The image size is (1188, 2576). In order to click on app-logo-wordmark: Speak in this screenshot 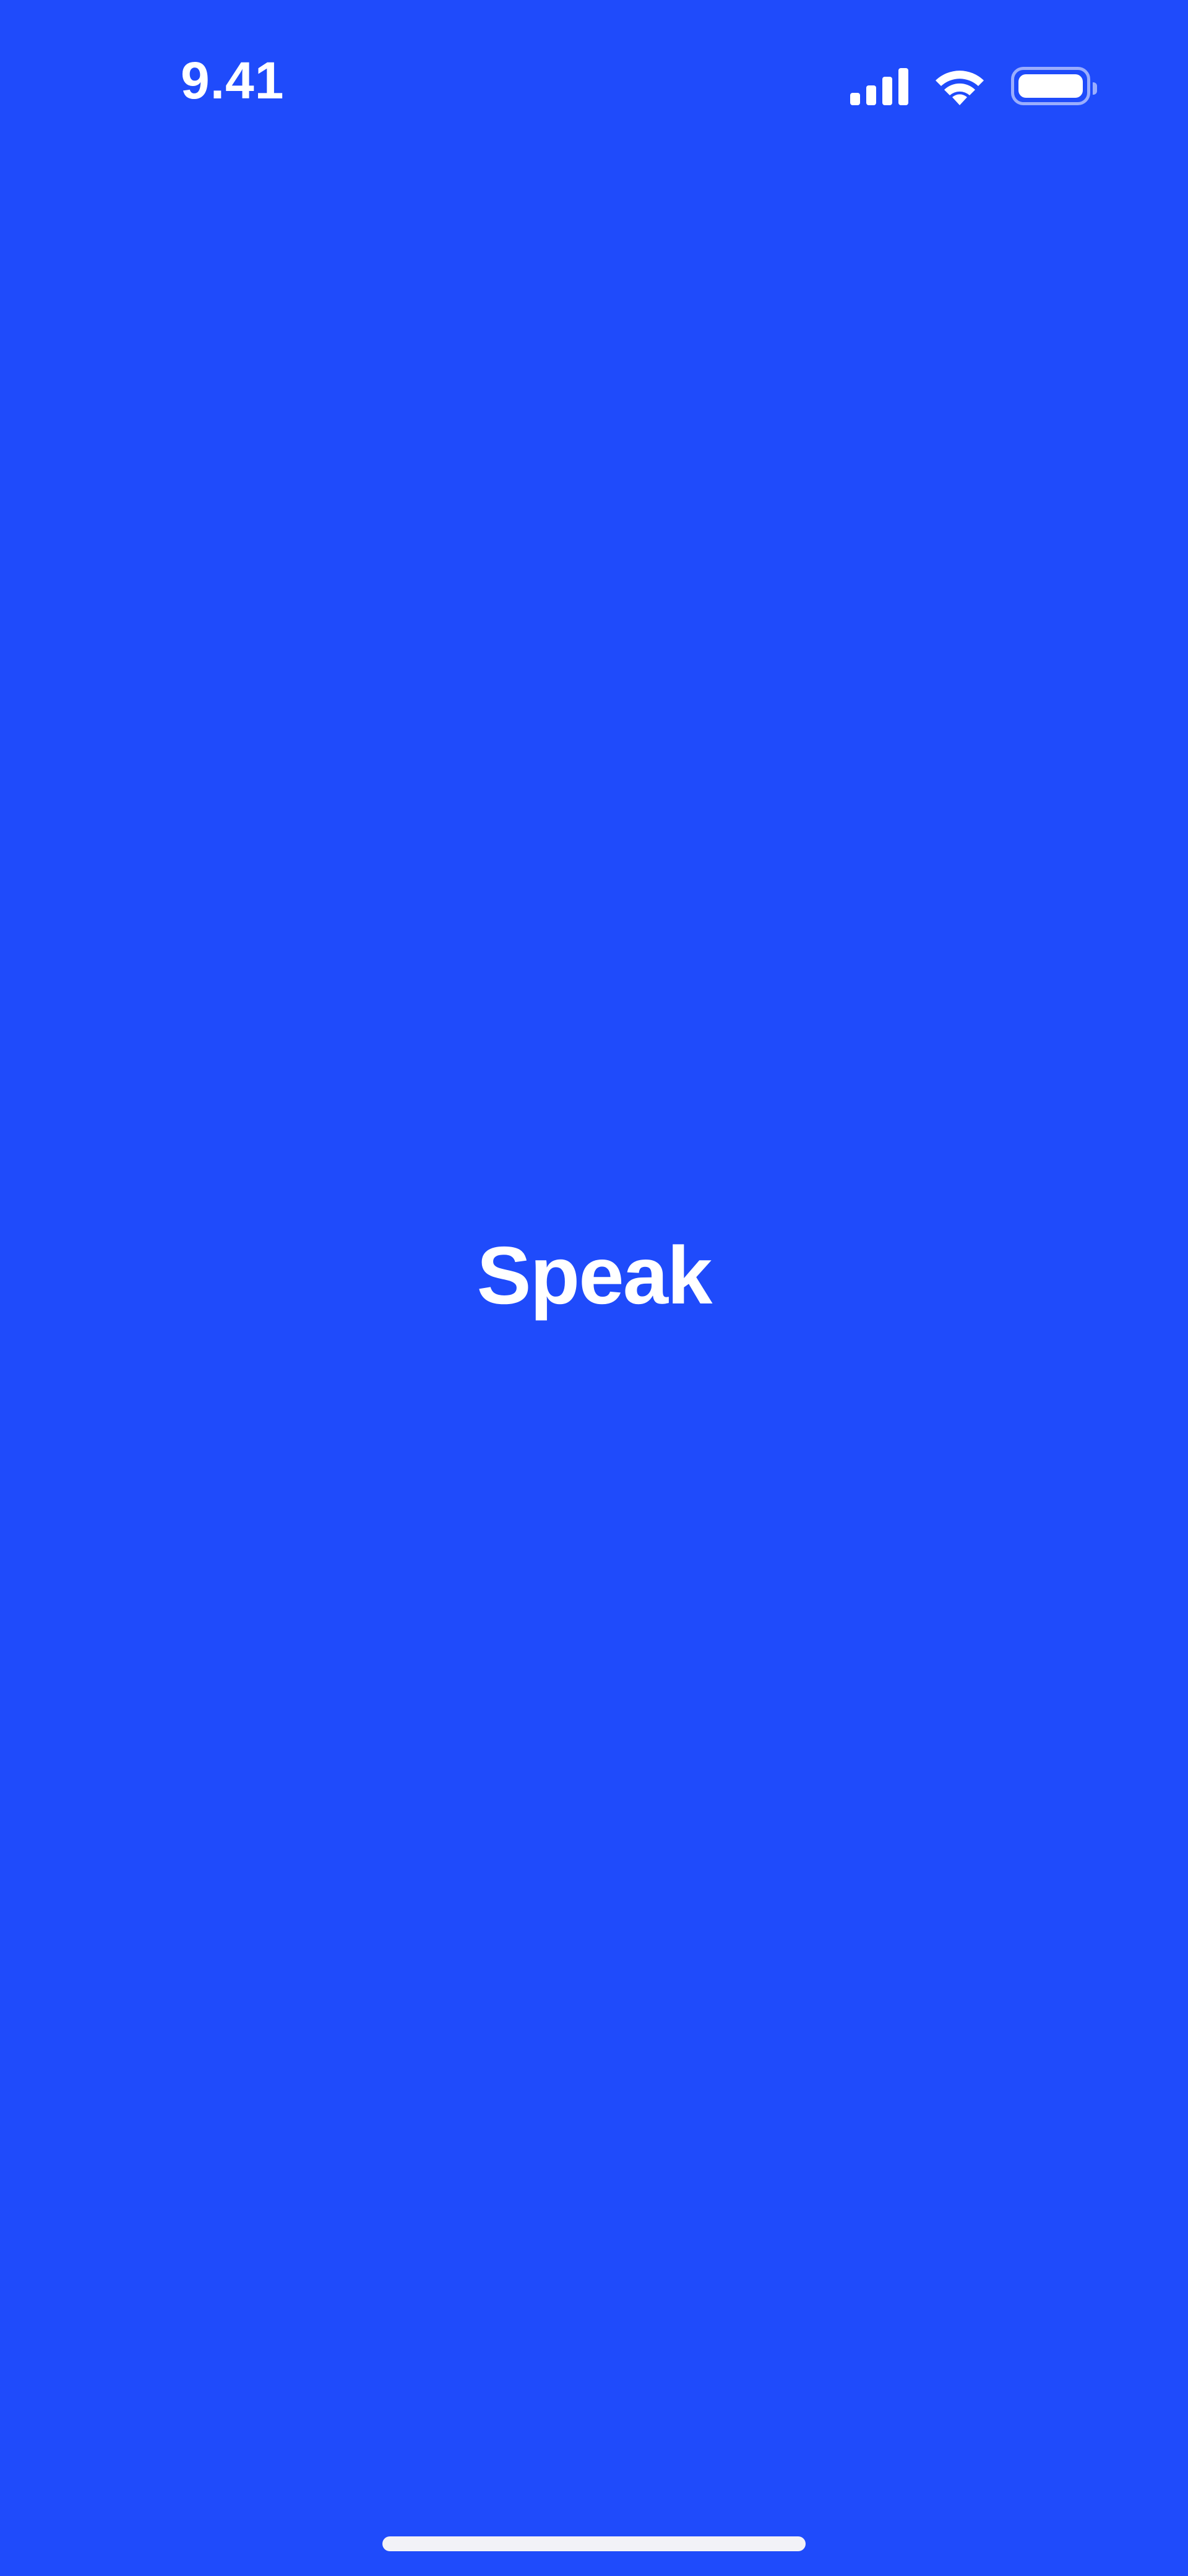, I will do `click(594, 1275)`.